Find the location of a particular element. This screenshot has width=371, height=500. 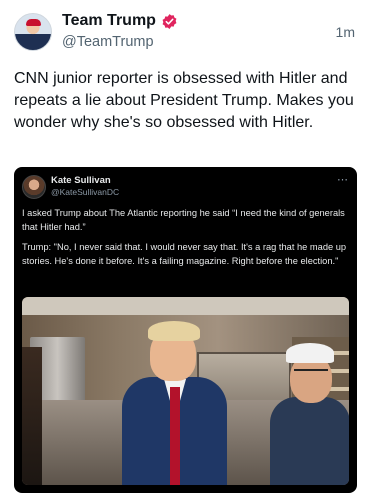

man-in-cap is located at coordinates (309, 441).